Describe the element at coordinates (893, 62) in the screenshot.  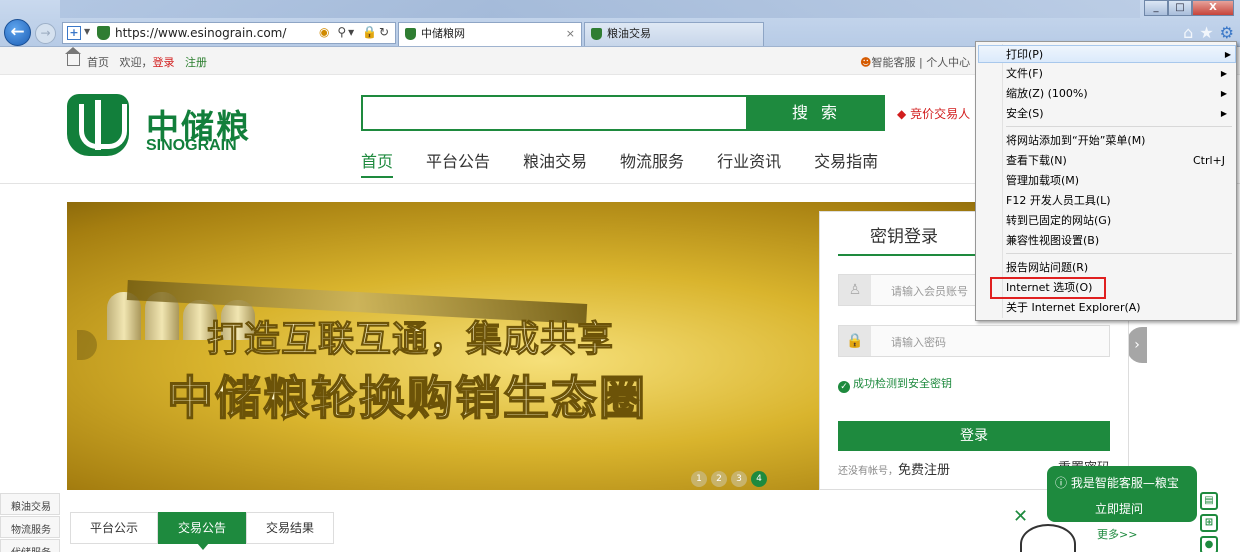
I see `service-link: 智能客服` at that location.